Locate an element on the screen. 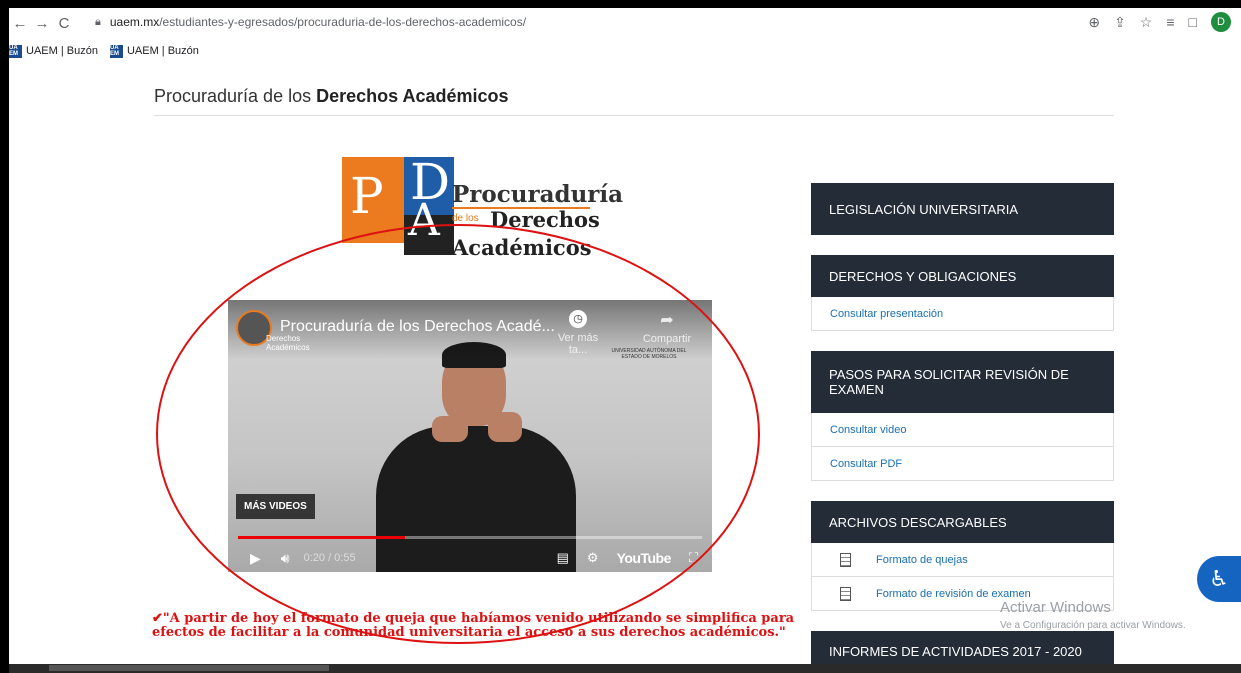  bookmark-star-icon: ☆ is located at coordinates (1146, 22).